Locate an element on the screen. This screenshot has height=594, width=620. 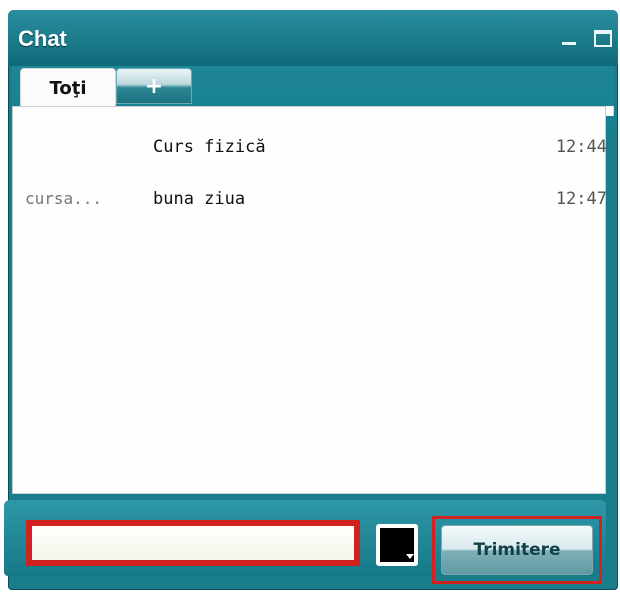
list-item: cursa... buna ziua 12:47 is located at coordinates (310, 200).